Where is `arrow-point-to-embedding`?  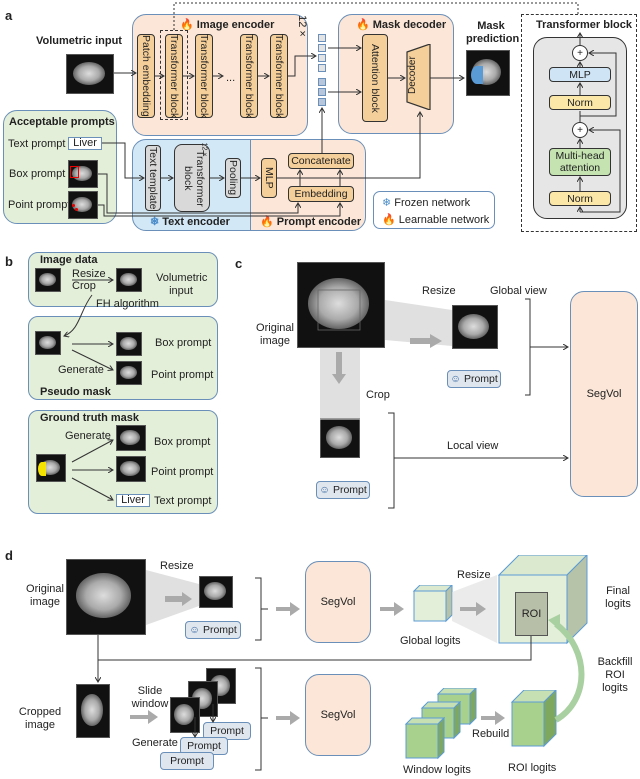
arrow-point-to-embedding is located at coordinates (219, 210).